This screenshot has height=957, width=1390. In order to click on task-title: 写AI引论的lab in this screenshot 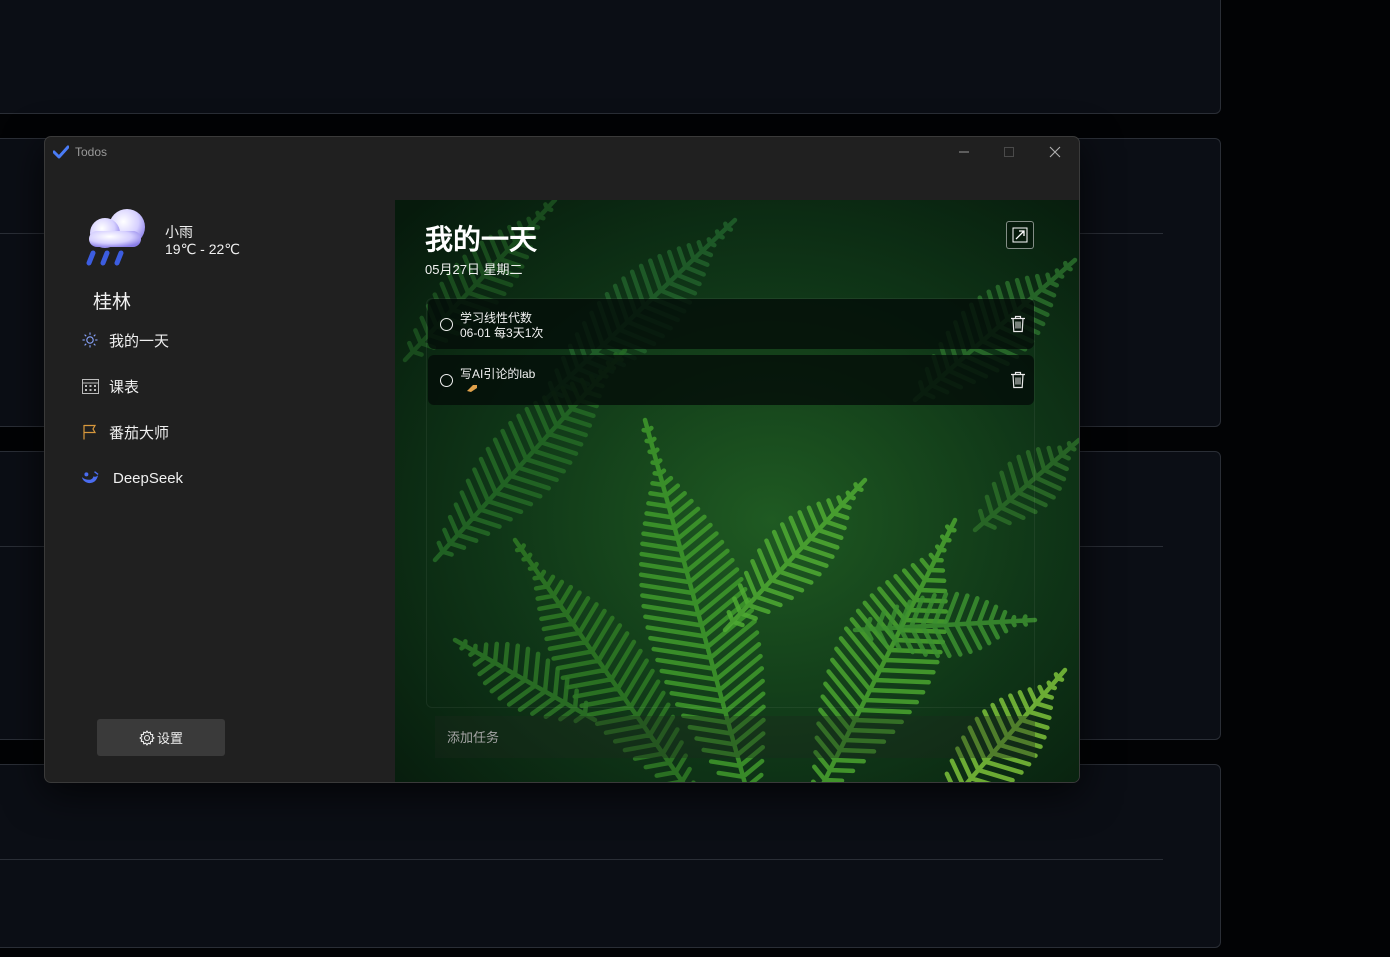, I will do `click(498, 374)`.